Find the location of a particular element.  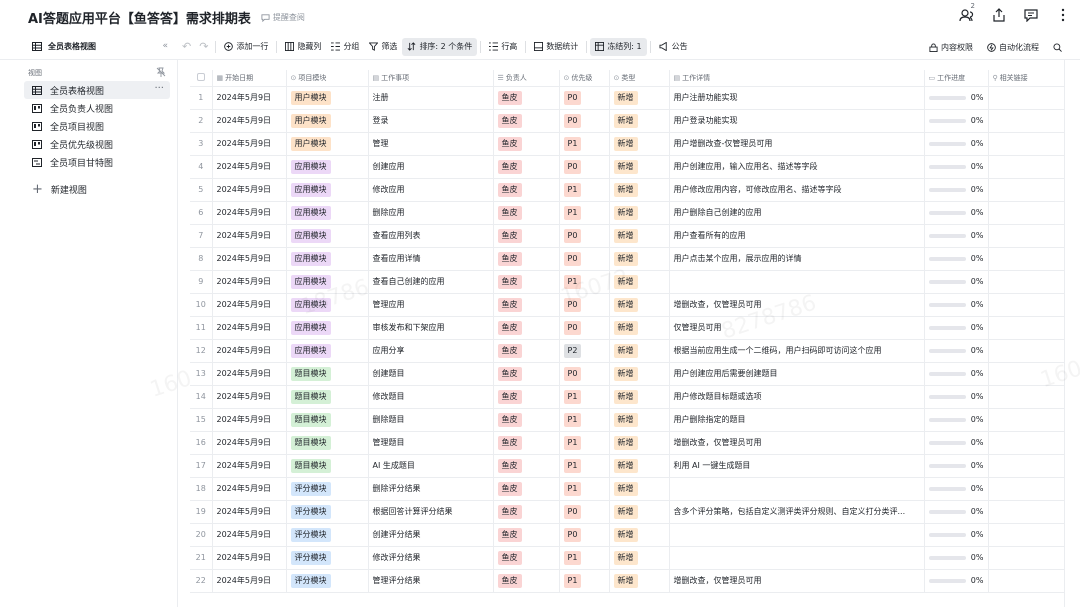

sort-button: 排序: 2 个条件 is located at coordinates (440, 46).